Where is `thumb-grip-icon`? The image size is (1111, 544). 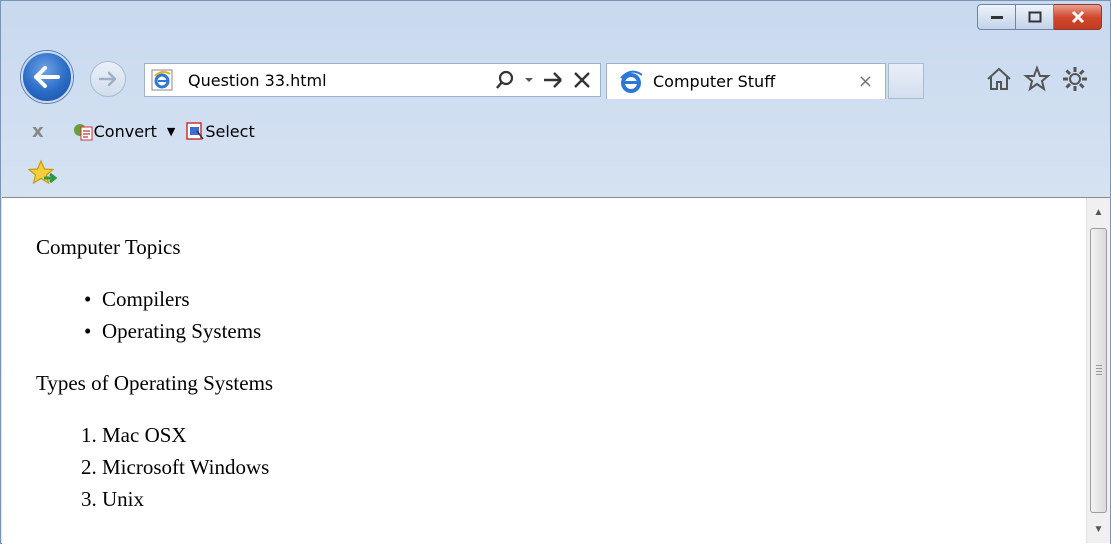 thumb-grip-icon is located at coordinates (1099, 370).